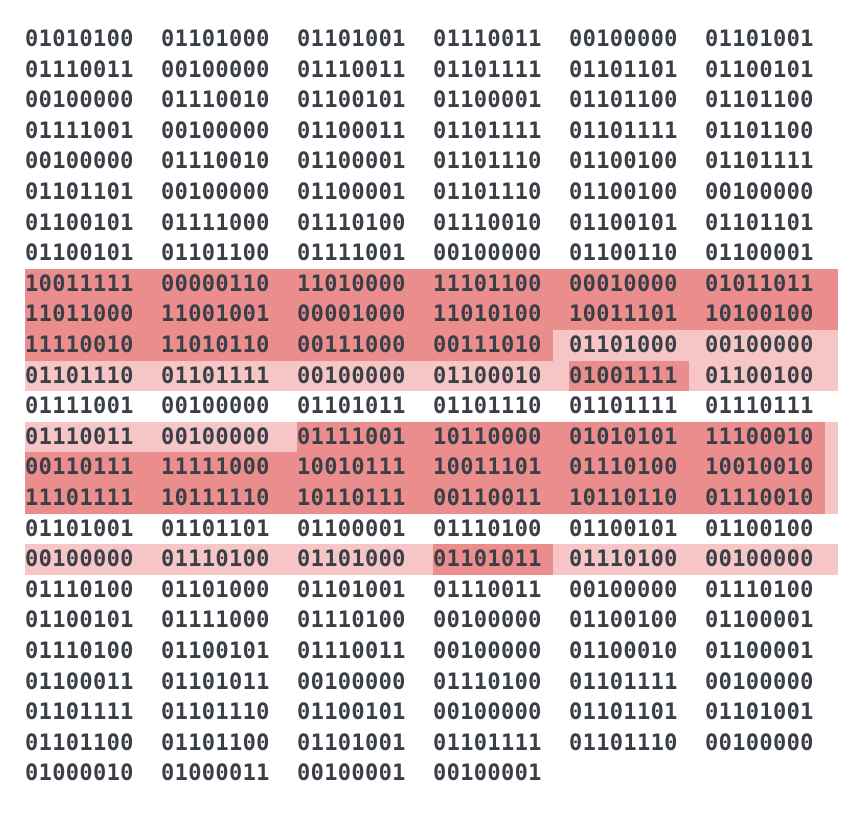 The width and height of the screenshot is (848, 814). Describe the element at coordinates (215, 345) in the screenshot. I see `binary-byte: 11010110` at that location.